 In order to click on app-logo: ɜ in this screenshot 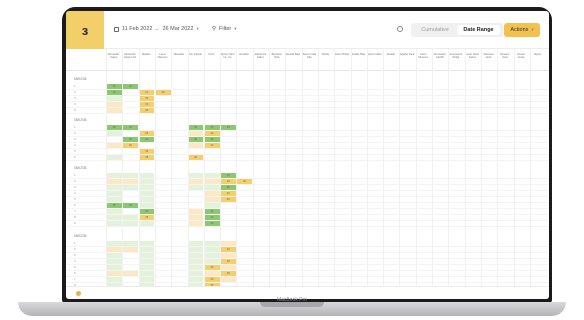, I will do `click(85, 30)`.